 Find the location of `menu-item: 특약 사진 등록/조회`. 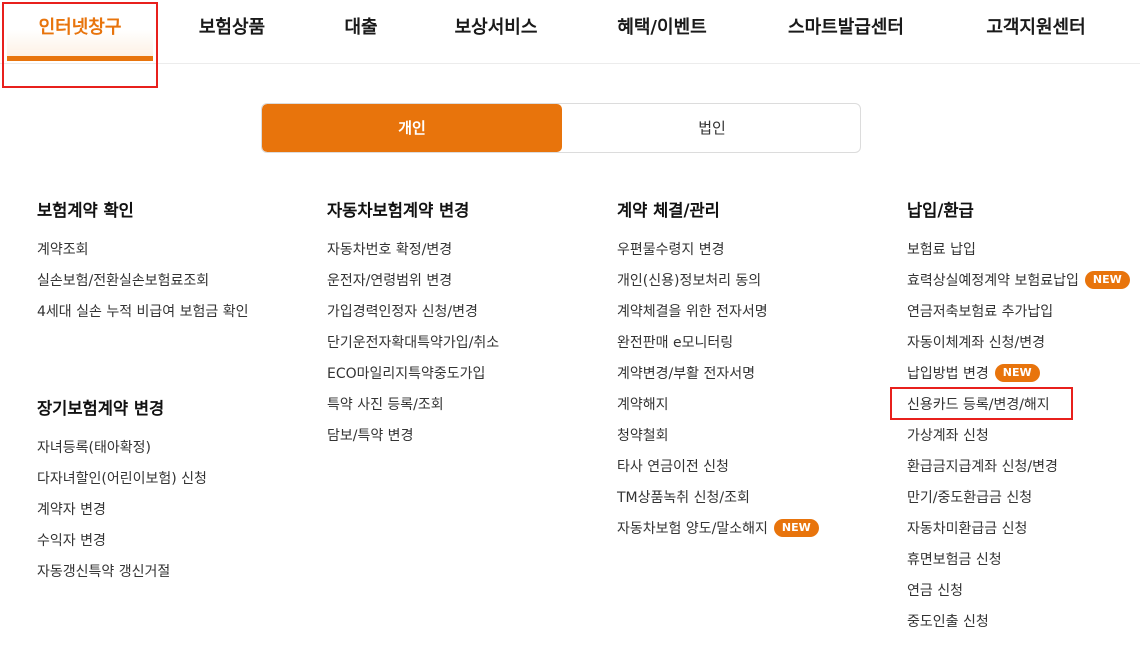

menu-item: 특약 사진 등록/조회 is located at coordinates (413, 405).